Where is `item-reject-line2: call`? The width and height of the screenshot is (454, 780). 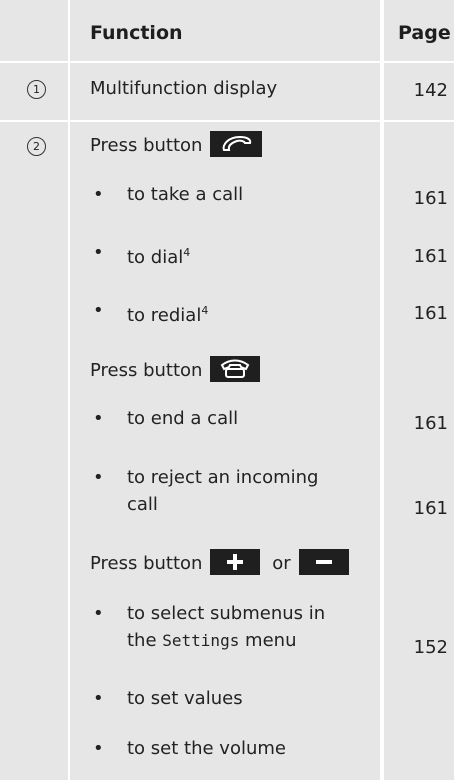 item-reject-line2: call is located at coordinates (142, 504).